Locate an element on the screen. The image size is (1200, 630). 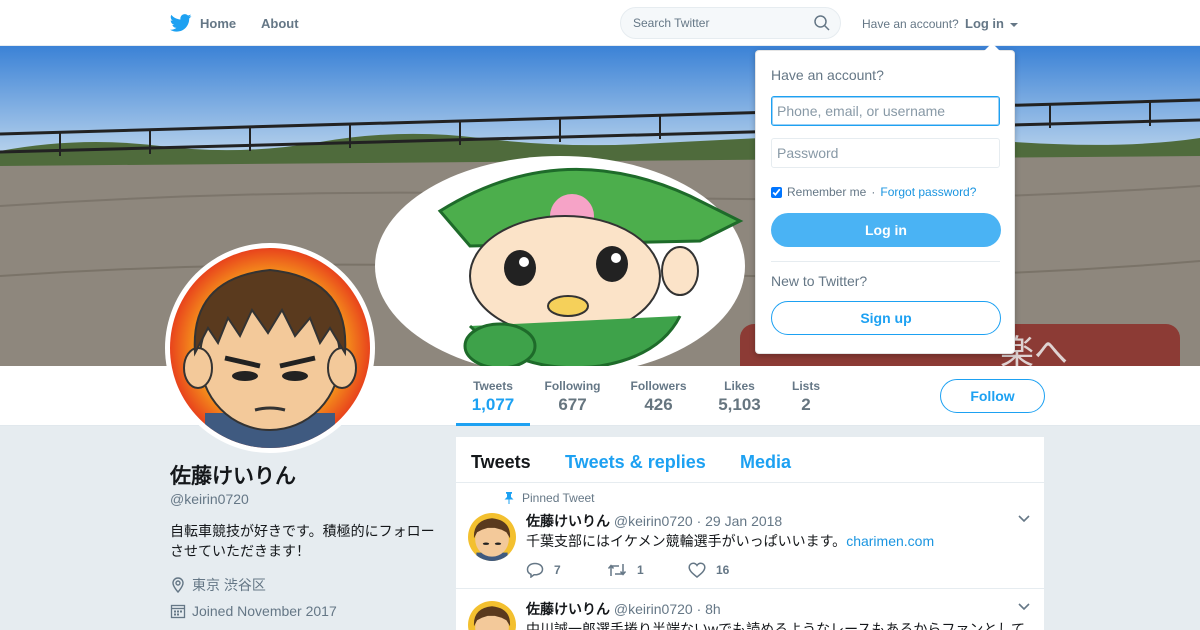
stat-label: Lists is located at coordinates (805, 386).